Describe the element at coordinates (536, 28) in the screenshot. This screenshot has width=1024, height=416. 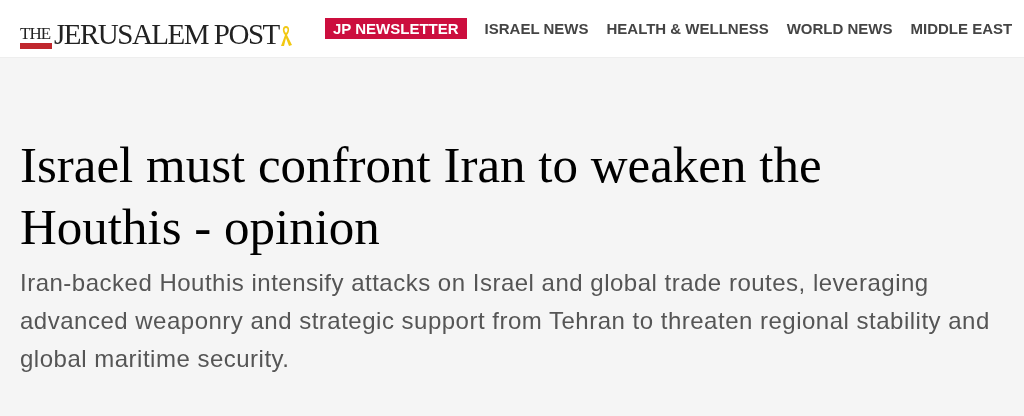
I see `nav-link: ISRAEL NEWS` at that location.